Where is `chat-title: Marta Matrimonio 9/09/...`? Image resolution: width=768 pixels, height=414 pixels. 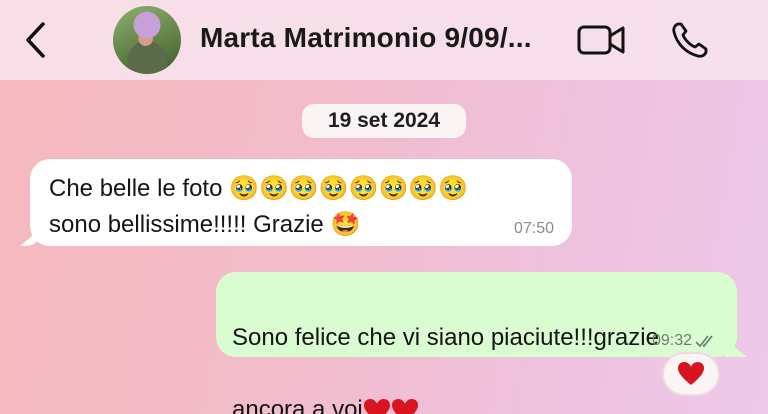
chat-title: Marta Matrimonio 9/09/... is located at coordinates (366, 38).